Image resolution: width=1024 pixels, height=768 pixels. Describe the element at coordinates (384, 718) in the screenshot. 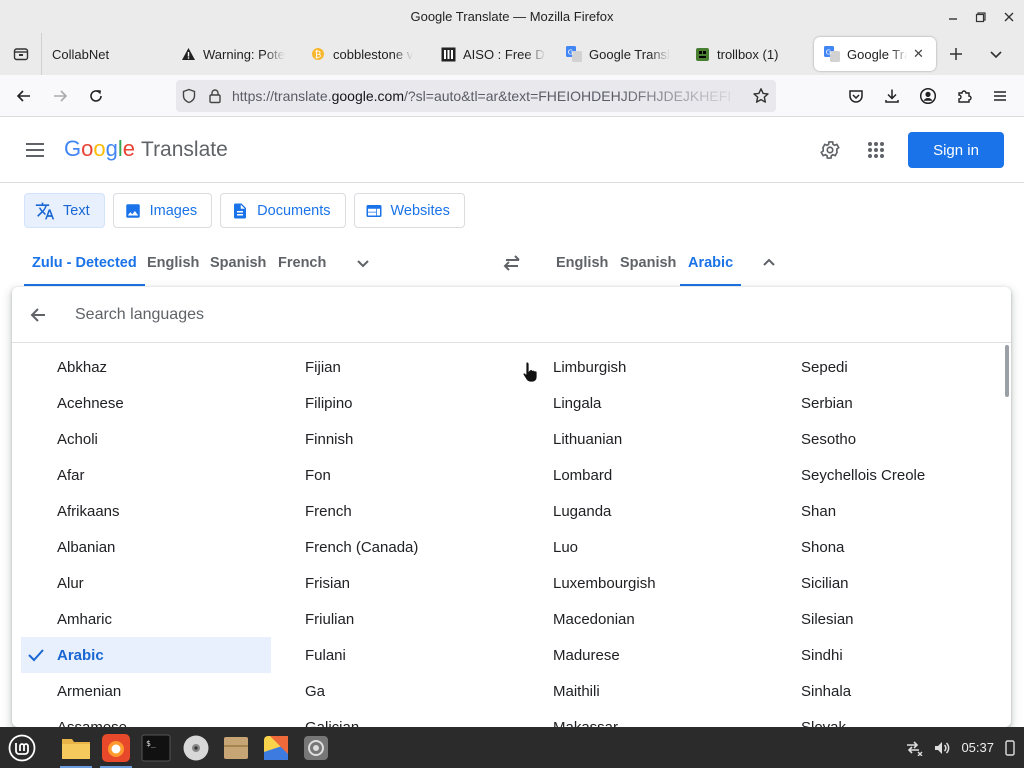

I see `language-option: Galician` at that location.